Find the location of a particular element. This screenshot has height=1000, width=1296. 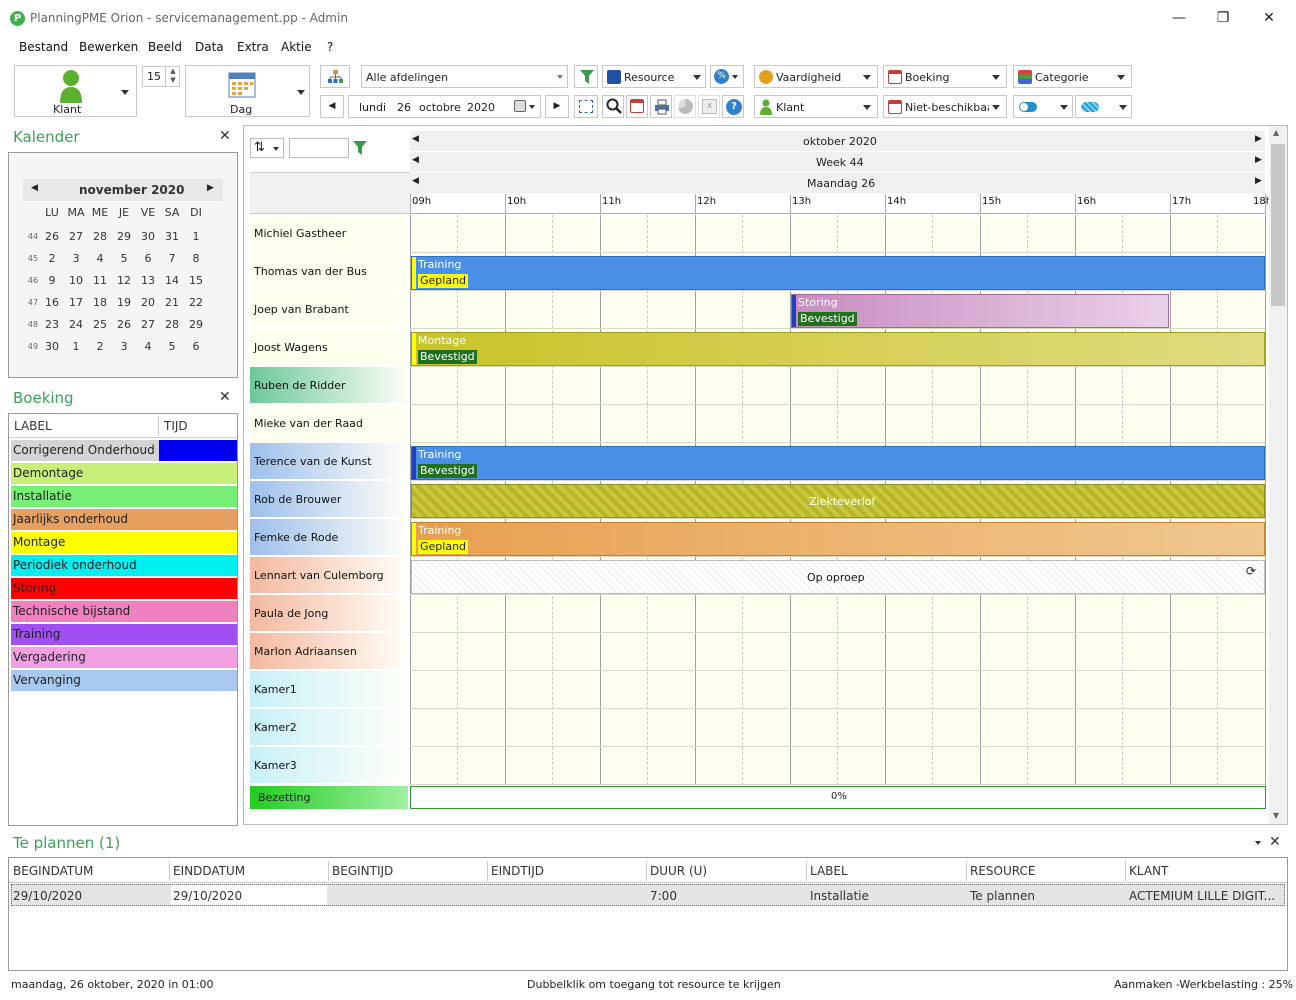

calendar-day: 14 is located at coordinates (172, 280).